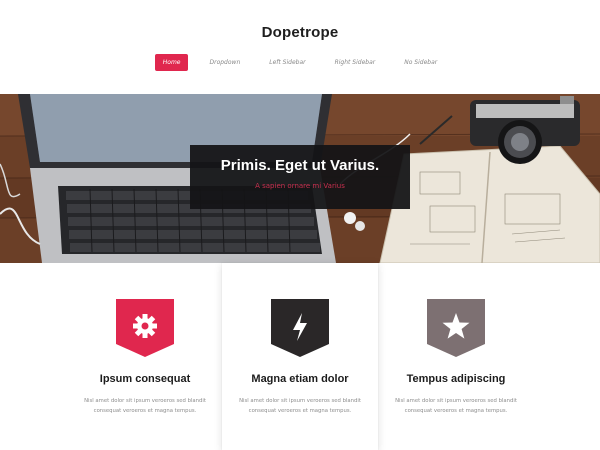 The height and width of the screenshot is (450, 600). Describe the element at coordinates (300, 328) in the screenshot. I see `bolt-icon` at that location.